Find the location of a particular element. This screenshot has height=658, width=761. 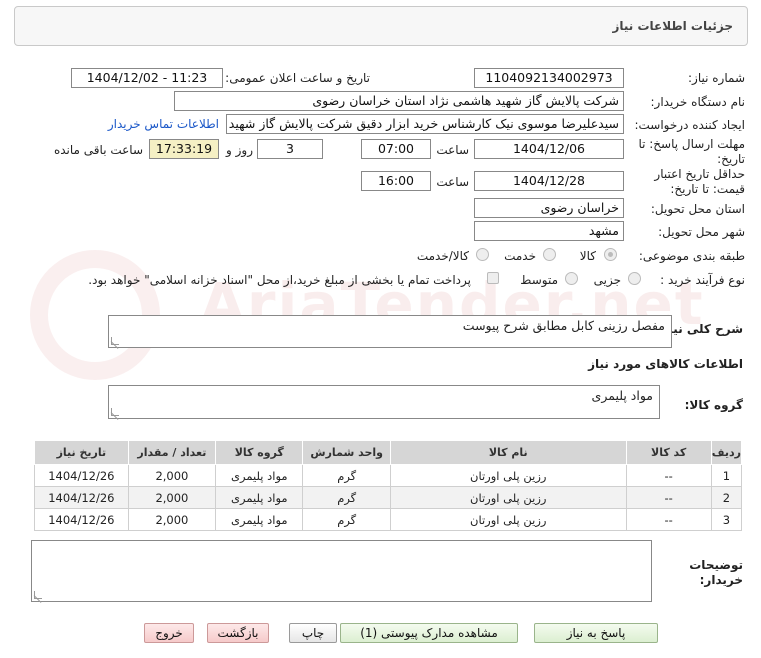

need-number-field: 1104092134002973 is located at coordinates (549, 78).